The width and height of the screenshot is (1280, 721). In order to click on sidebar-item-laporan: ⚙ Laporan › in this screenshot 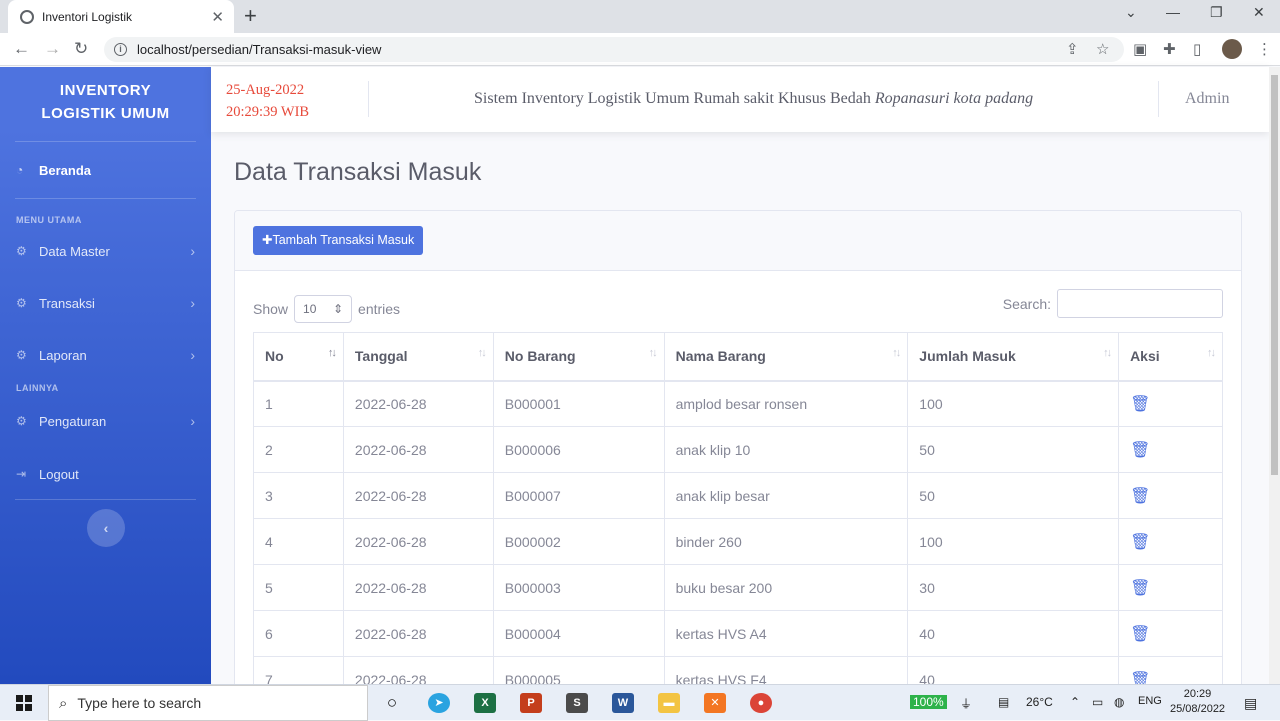, I will do `click(105, 355)`.